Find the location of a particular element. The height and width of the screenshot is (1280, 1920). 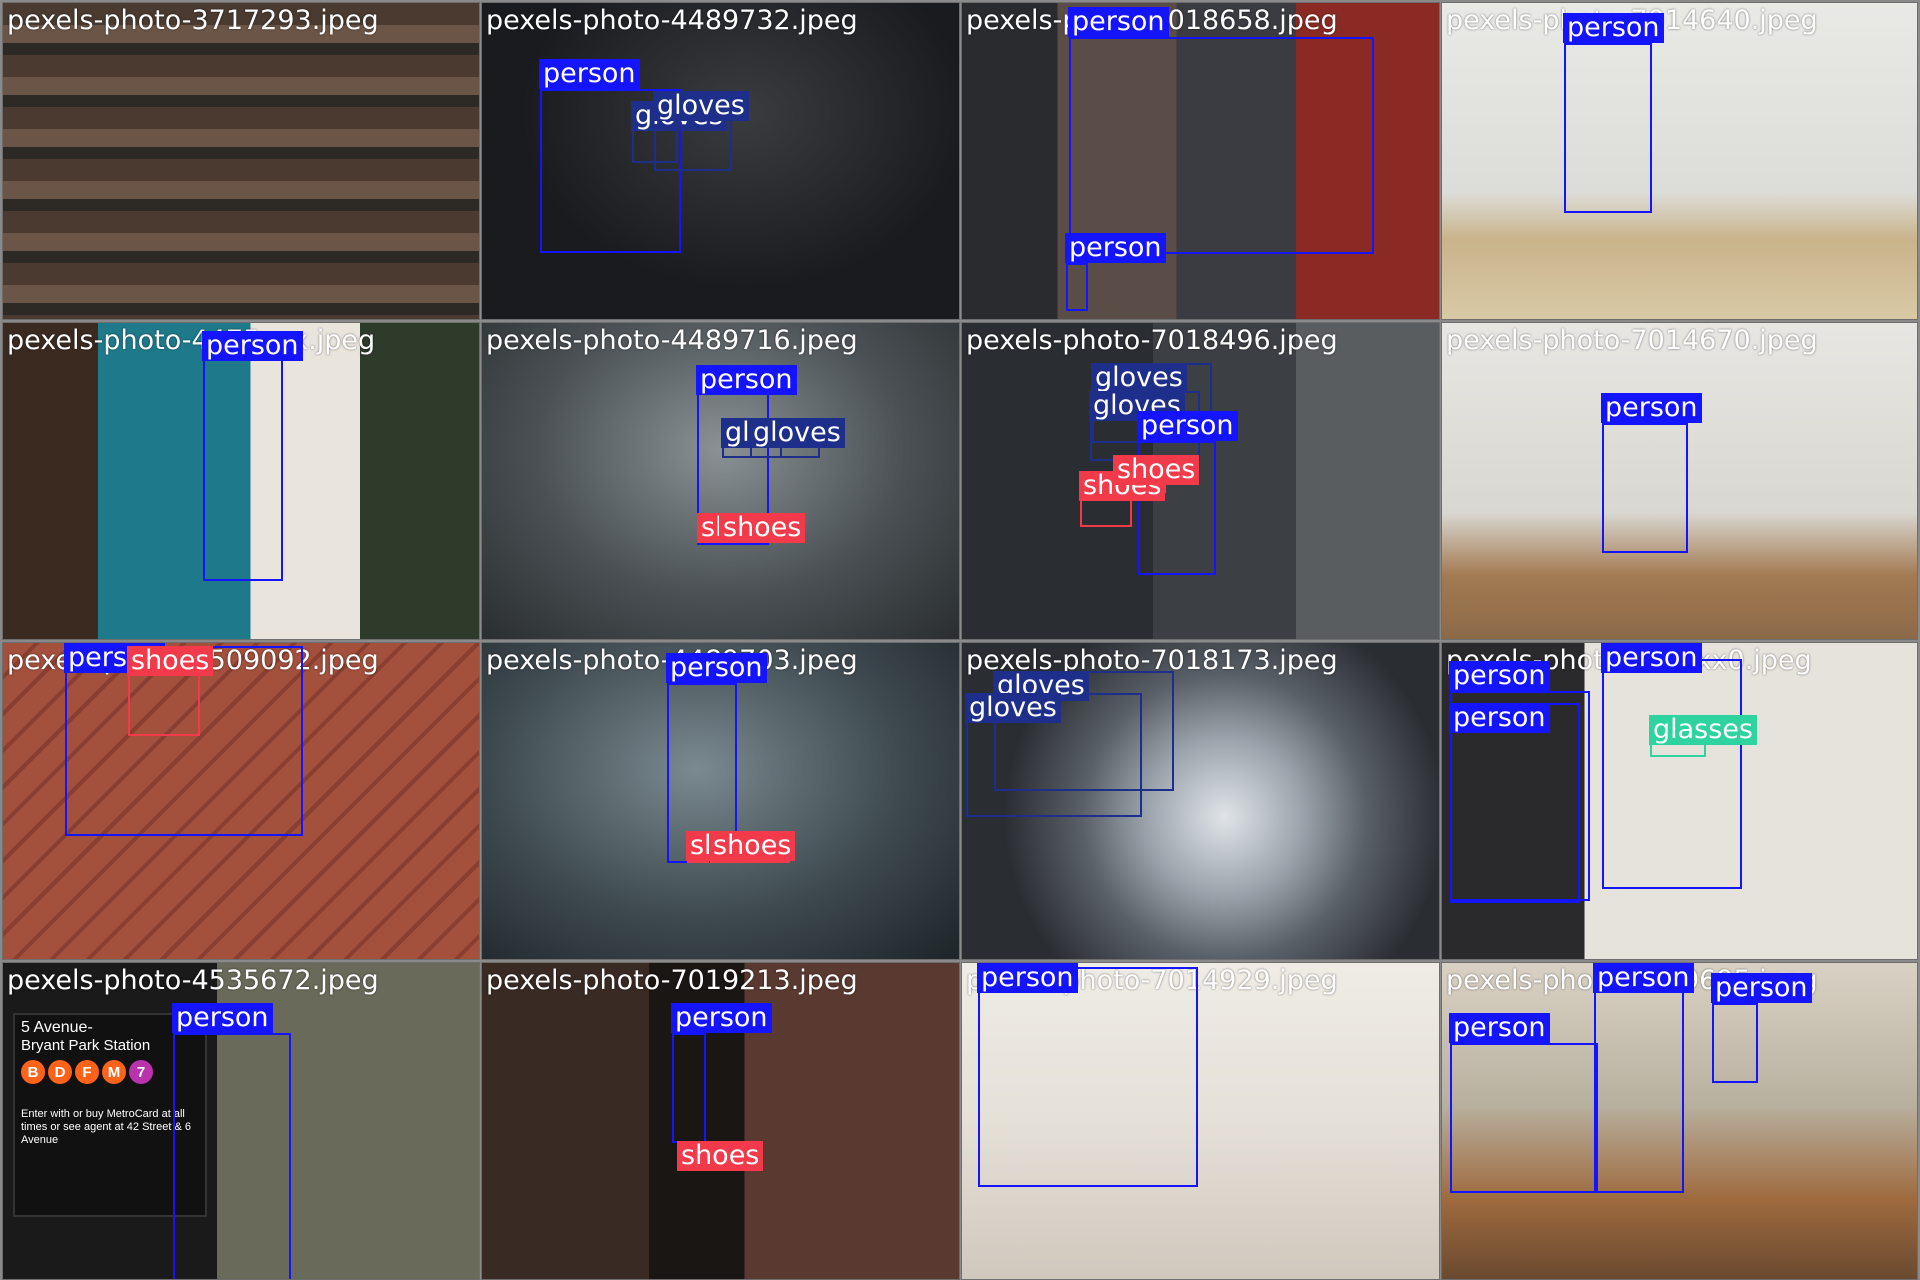

tile-filename: pexels-photo-3717293.jpeg is located at coordinates (193, 20).